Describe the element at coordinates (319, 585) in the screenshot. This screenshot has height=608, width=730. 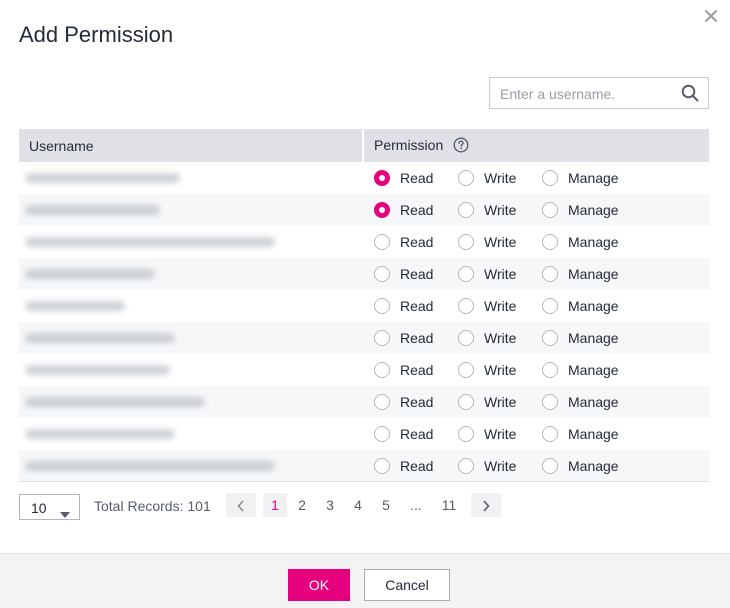
I see `ok-button: OK` at that location.